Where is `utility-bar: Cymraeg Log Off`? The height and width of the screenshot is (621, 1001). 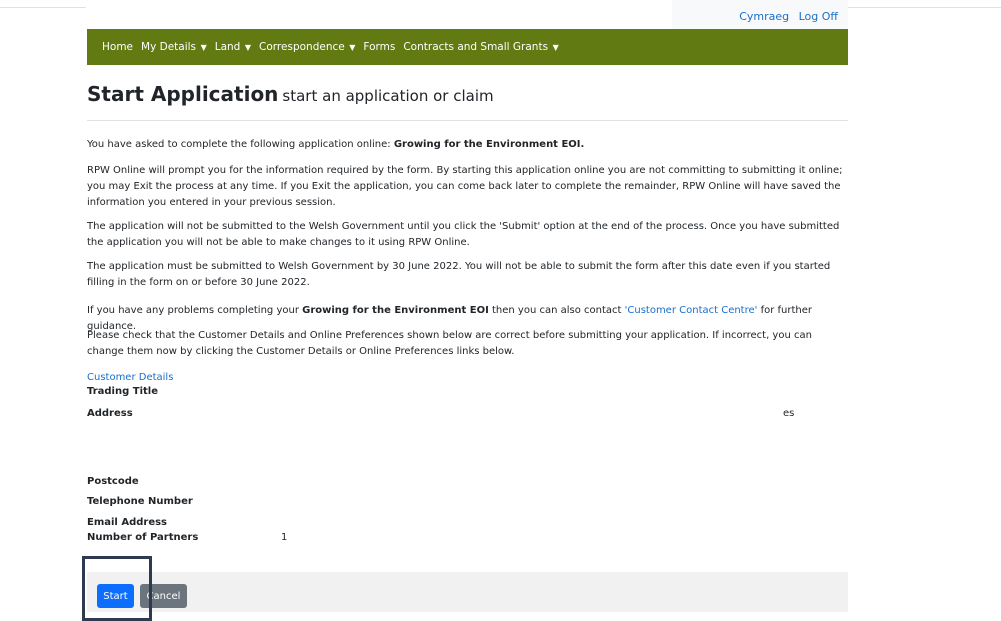
utility-bar: Cymraeg Log Off is located at coordinates (760, 14).